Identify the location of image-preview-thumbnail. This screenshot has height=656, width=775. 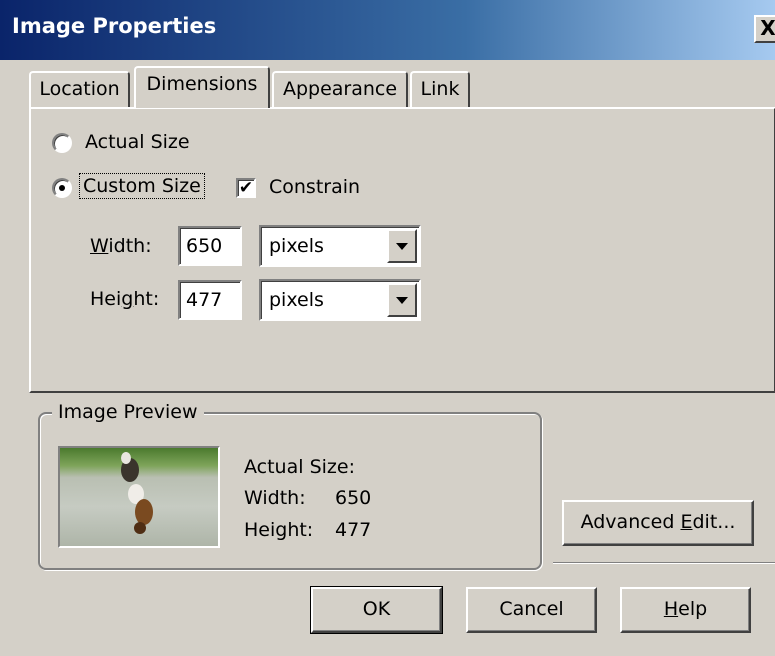
(139, 497).